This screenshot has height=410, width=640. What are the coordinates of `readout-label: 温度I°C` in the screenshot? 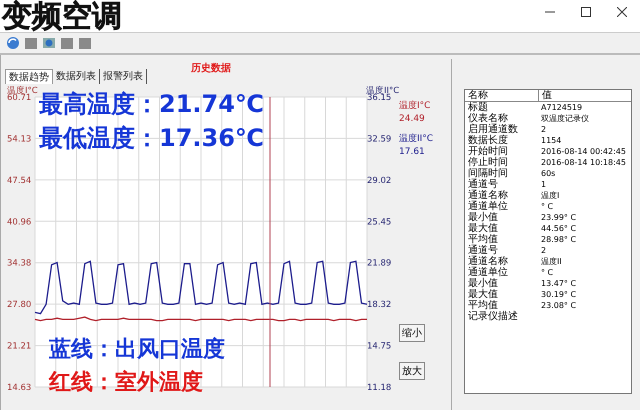 It's located at (415, 106).